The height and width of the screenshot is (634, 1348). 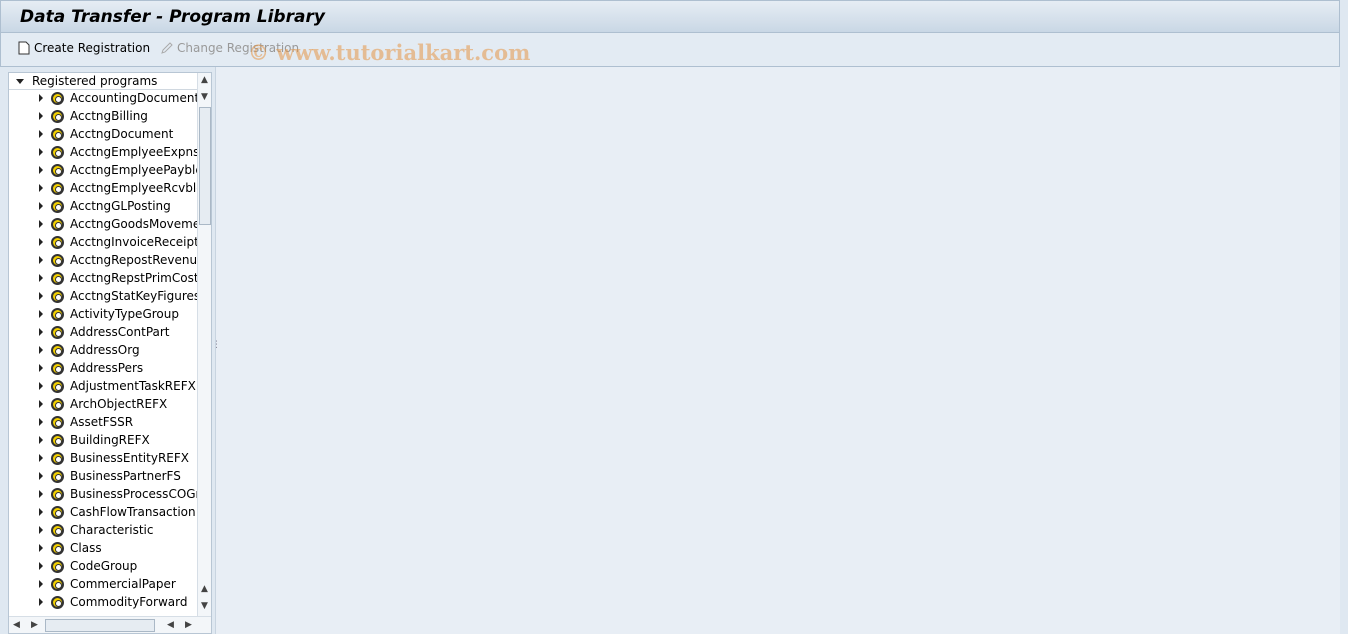 What do you see at coordinates (103, 512) in the screenshot?
I see `tree-item: CashFlowTransaction` at bounding box center [103, 512].